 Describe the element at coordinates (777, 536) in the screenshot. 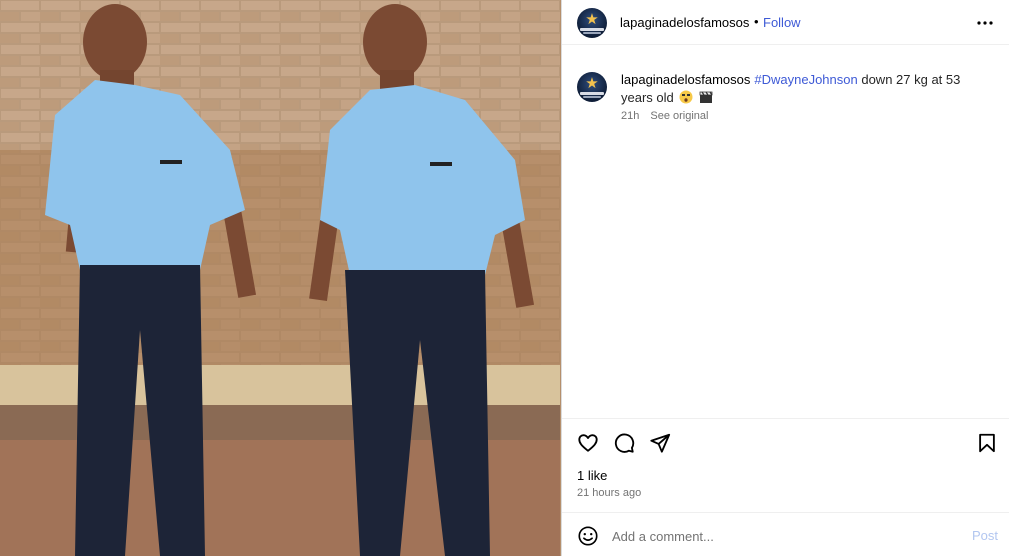

I see `comment-input` at that location.